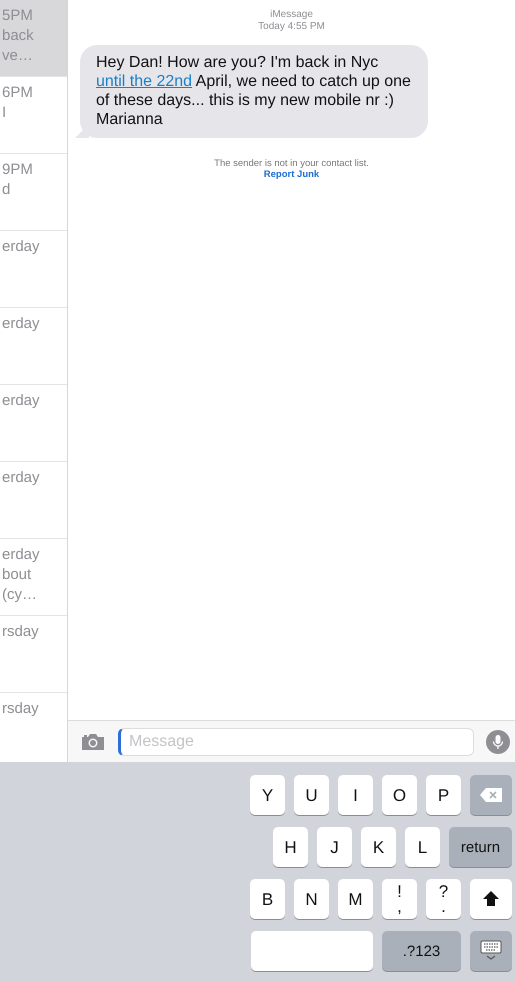 Image resolution: width=515 pixels, height=981 pixels. I want to click on message-text: Hey Dan! How are you? I'm back in Nyc until the 22nd April, we need to catch up one of these days... this is my new mobile nr :) Marianna, so click(254, 91).